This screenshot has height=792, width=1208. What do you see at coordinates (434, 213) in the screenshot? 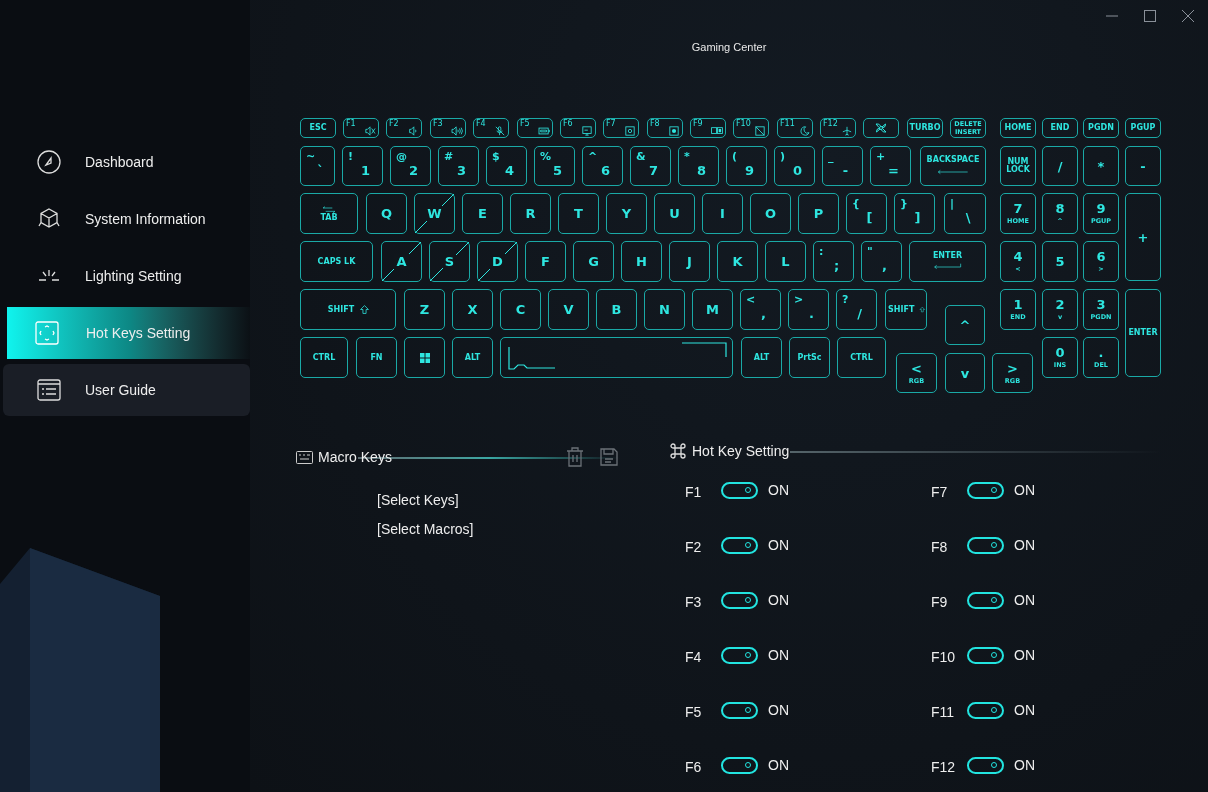
I see `keyboard-key: W` at bounding box center [434, 213].